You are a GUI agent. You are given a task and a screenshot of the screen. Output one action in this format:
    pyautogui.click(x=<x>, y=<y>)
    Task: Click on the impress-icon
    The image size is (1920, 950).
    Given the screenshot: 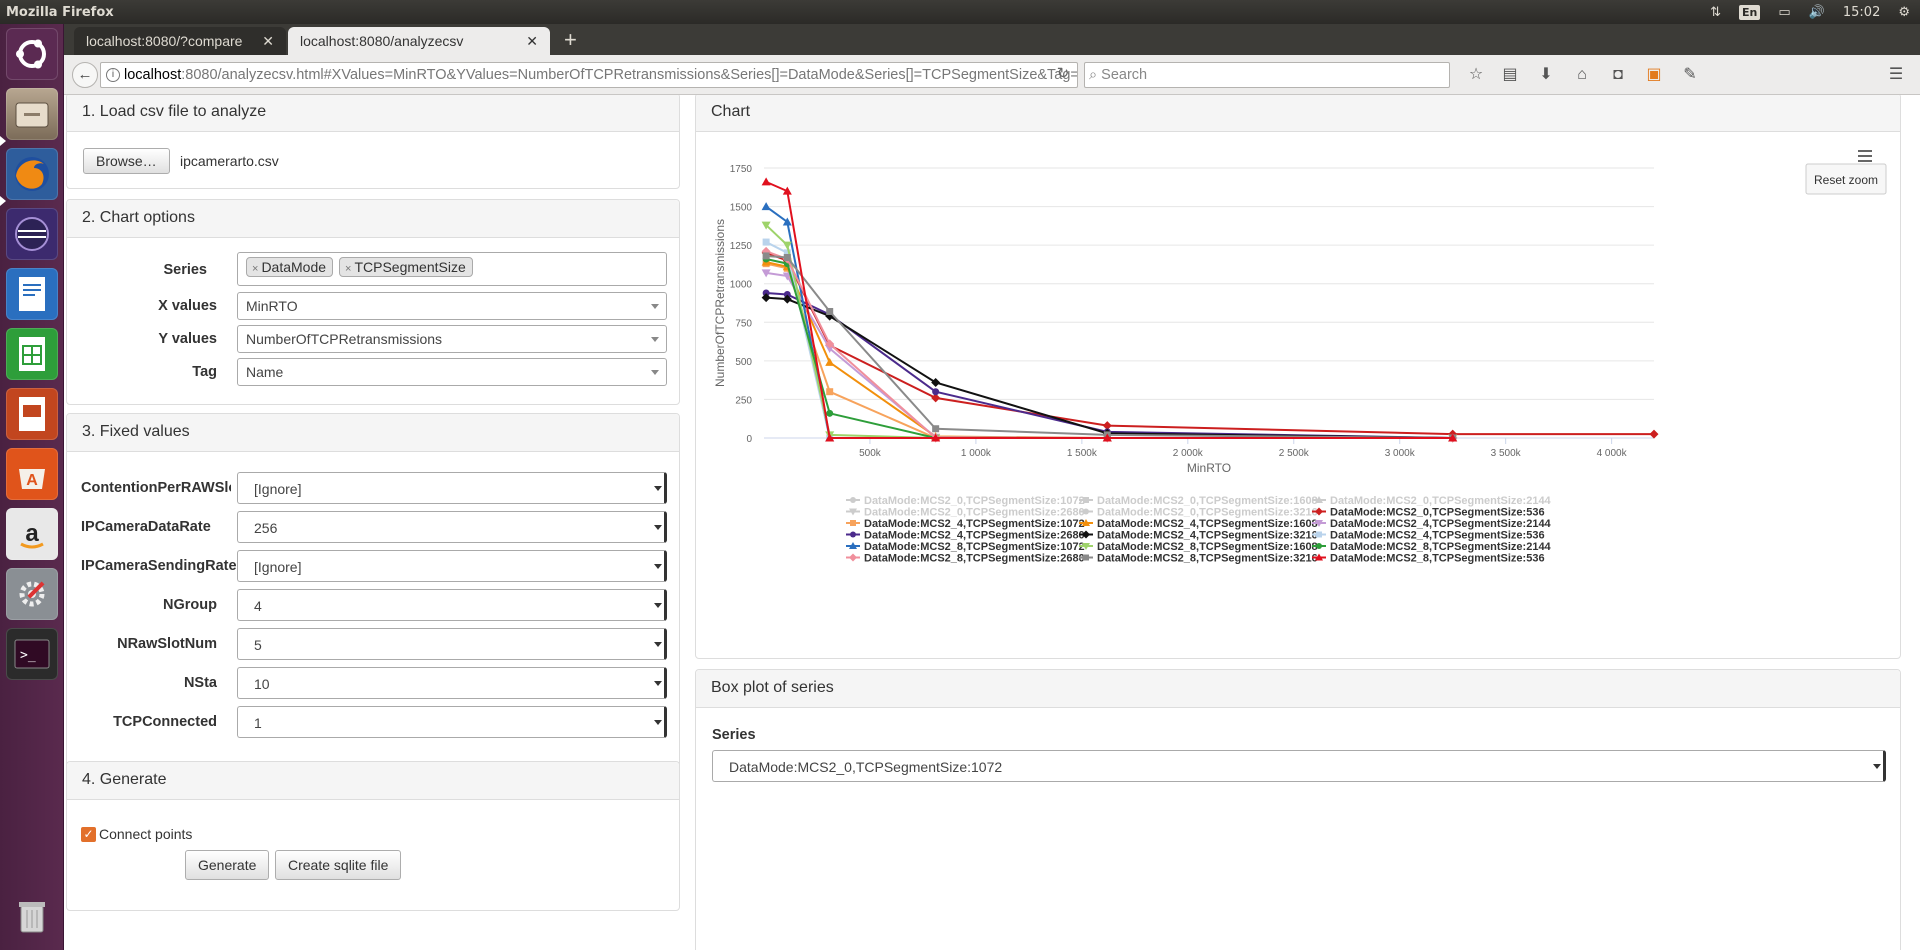 What is the action you would take?
    pyautogui.click(x=32, y=414)
    